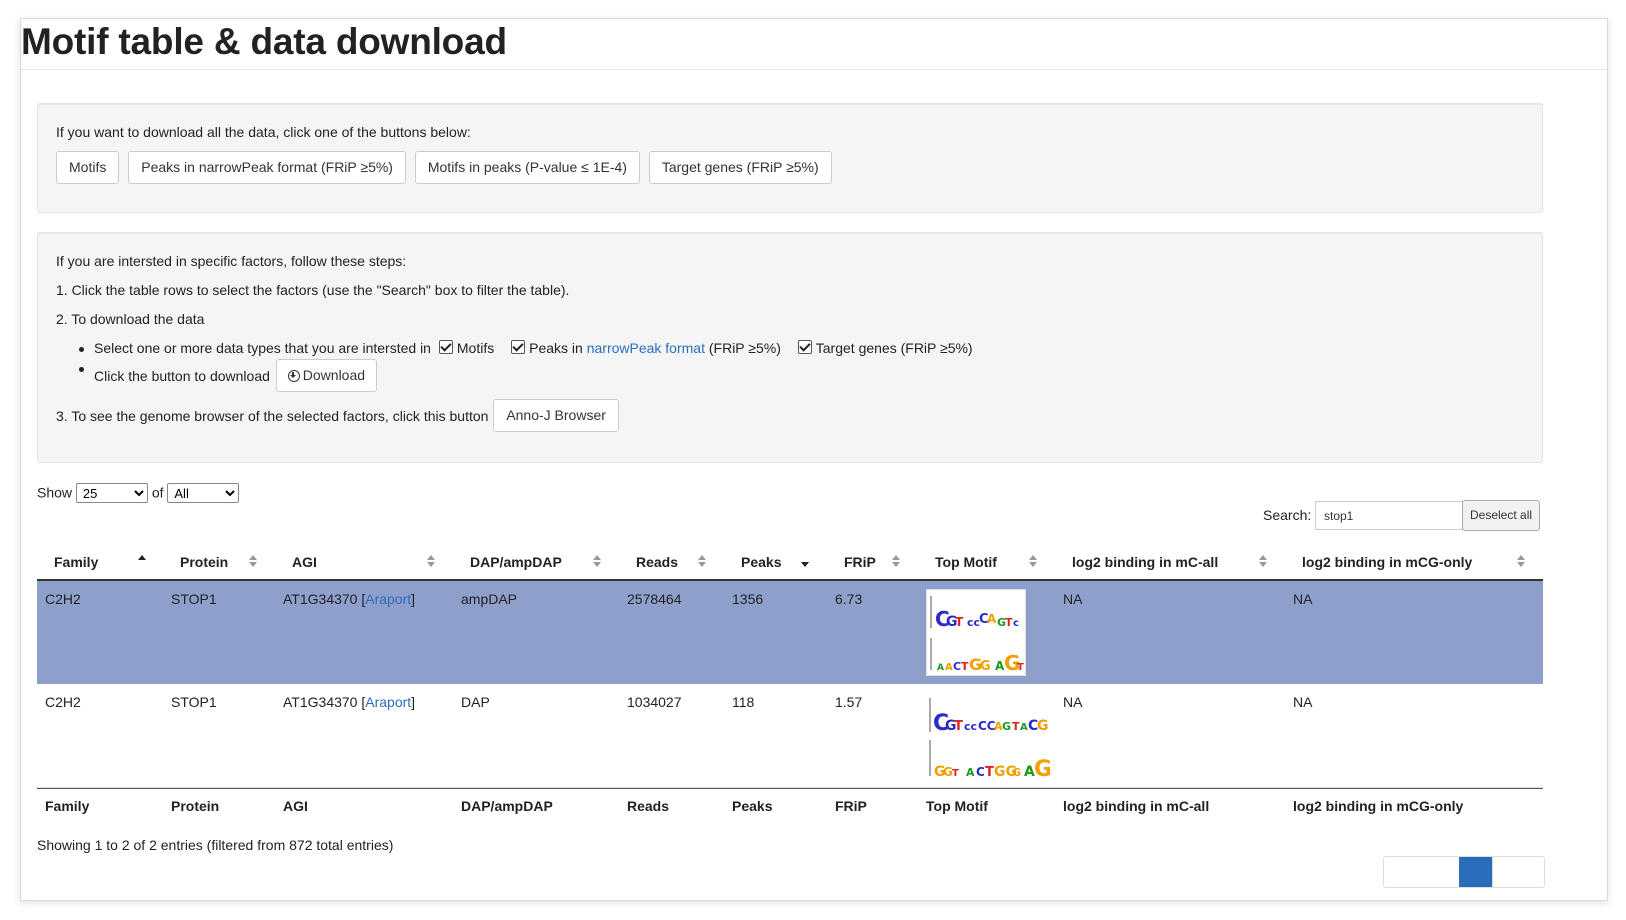 The height and width of the screenshot is (920, 1626). I want to click on download-circle-icon, so click(293, 376).